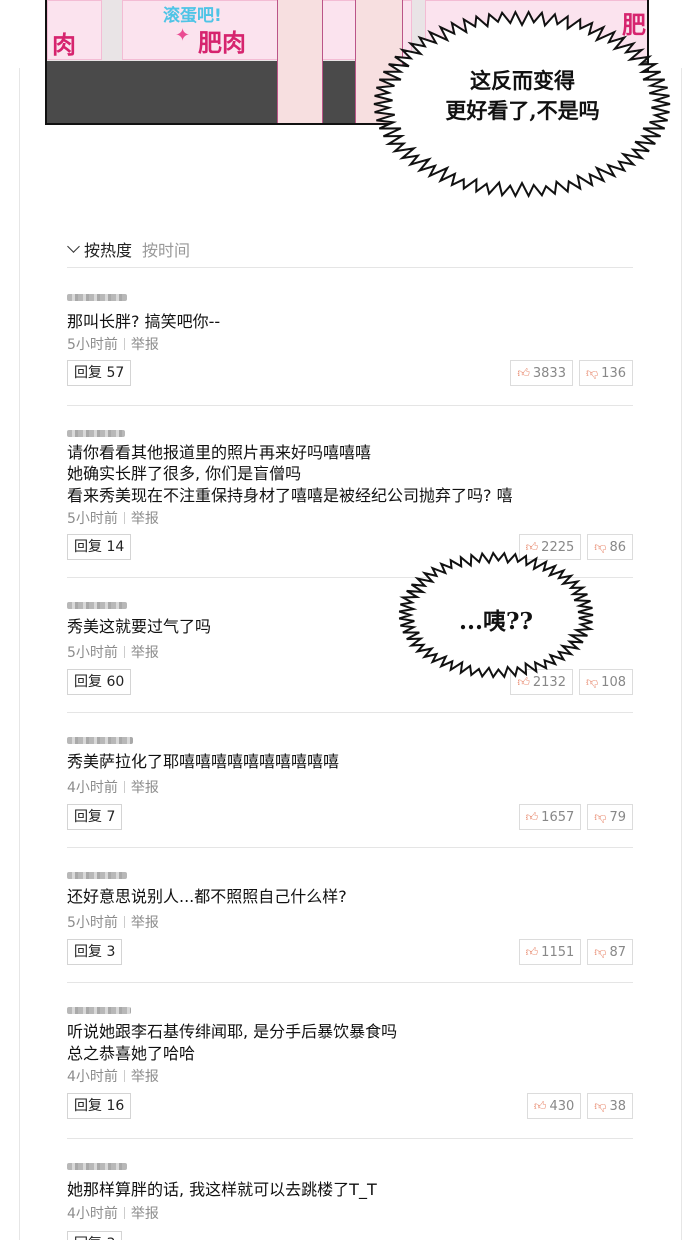 The height and width of the screenshot is (1240, 700). Describe the element at coordinates (350, 338) in the screenshot. I see `comment-item: 那叫长胖? 搞笑吧你-- 5小时前 举报 回复 57 👍︎ 3833 👎︎ 136` at that location.